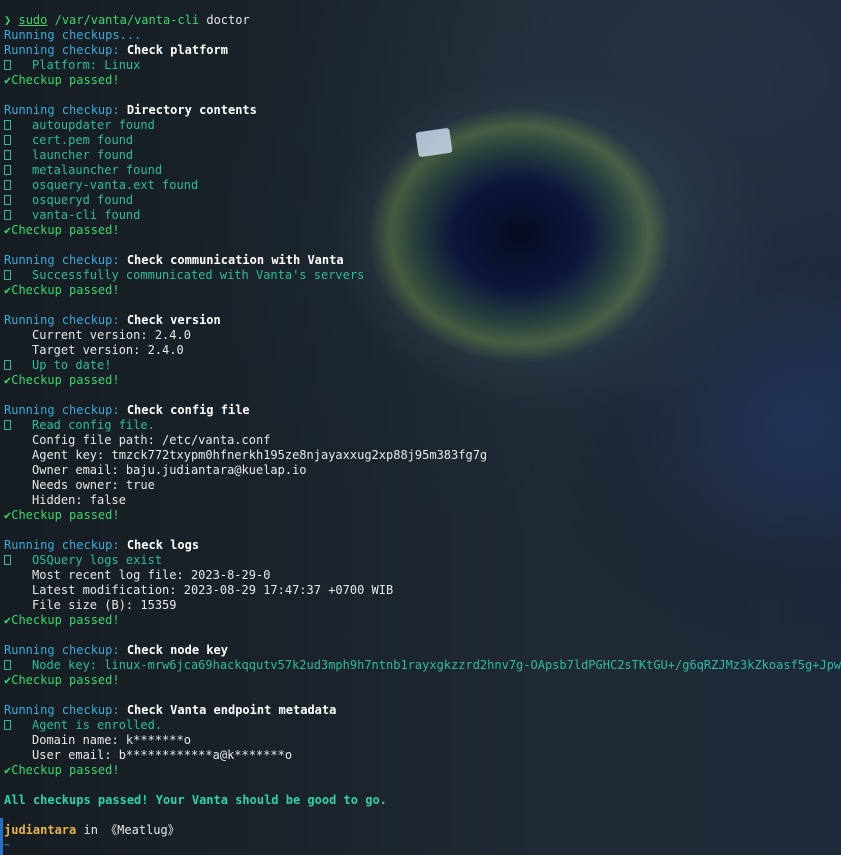 The image size is (841, 855). I want to click on checkup-heading: Running checkup: Check platform, so click(422, 50).